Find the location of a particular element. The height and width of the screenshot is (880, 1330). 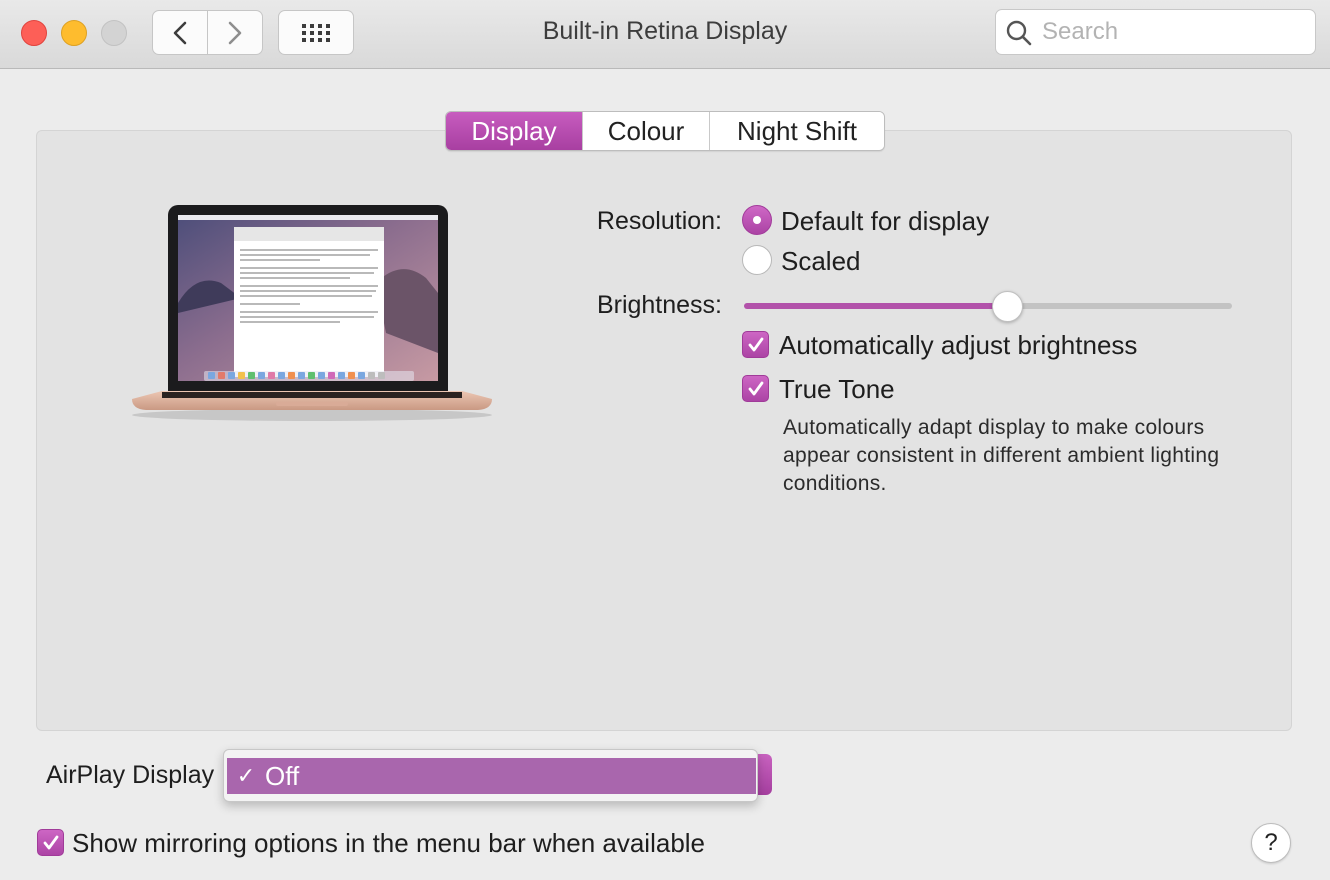

scaled-radio is located at coordinates (757, 260).